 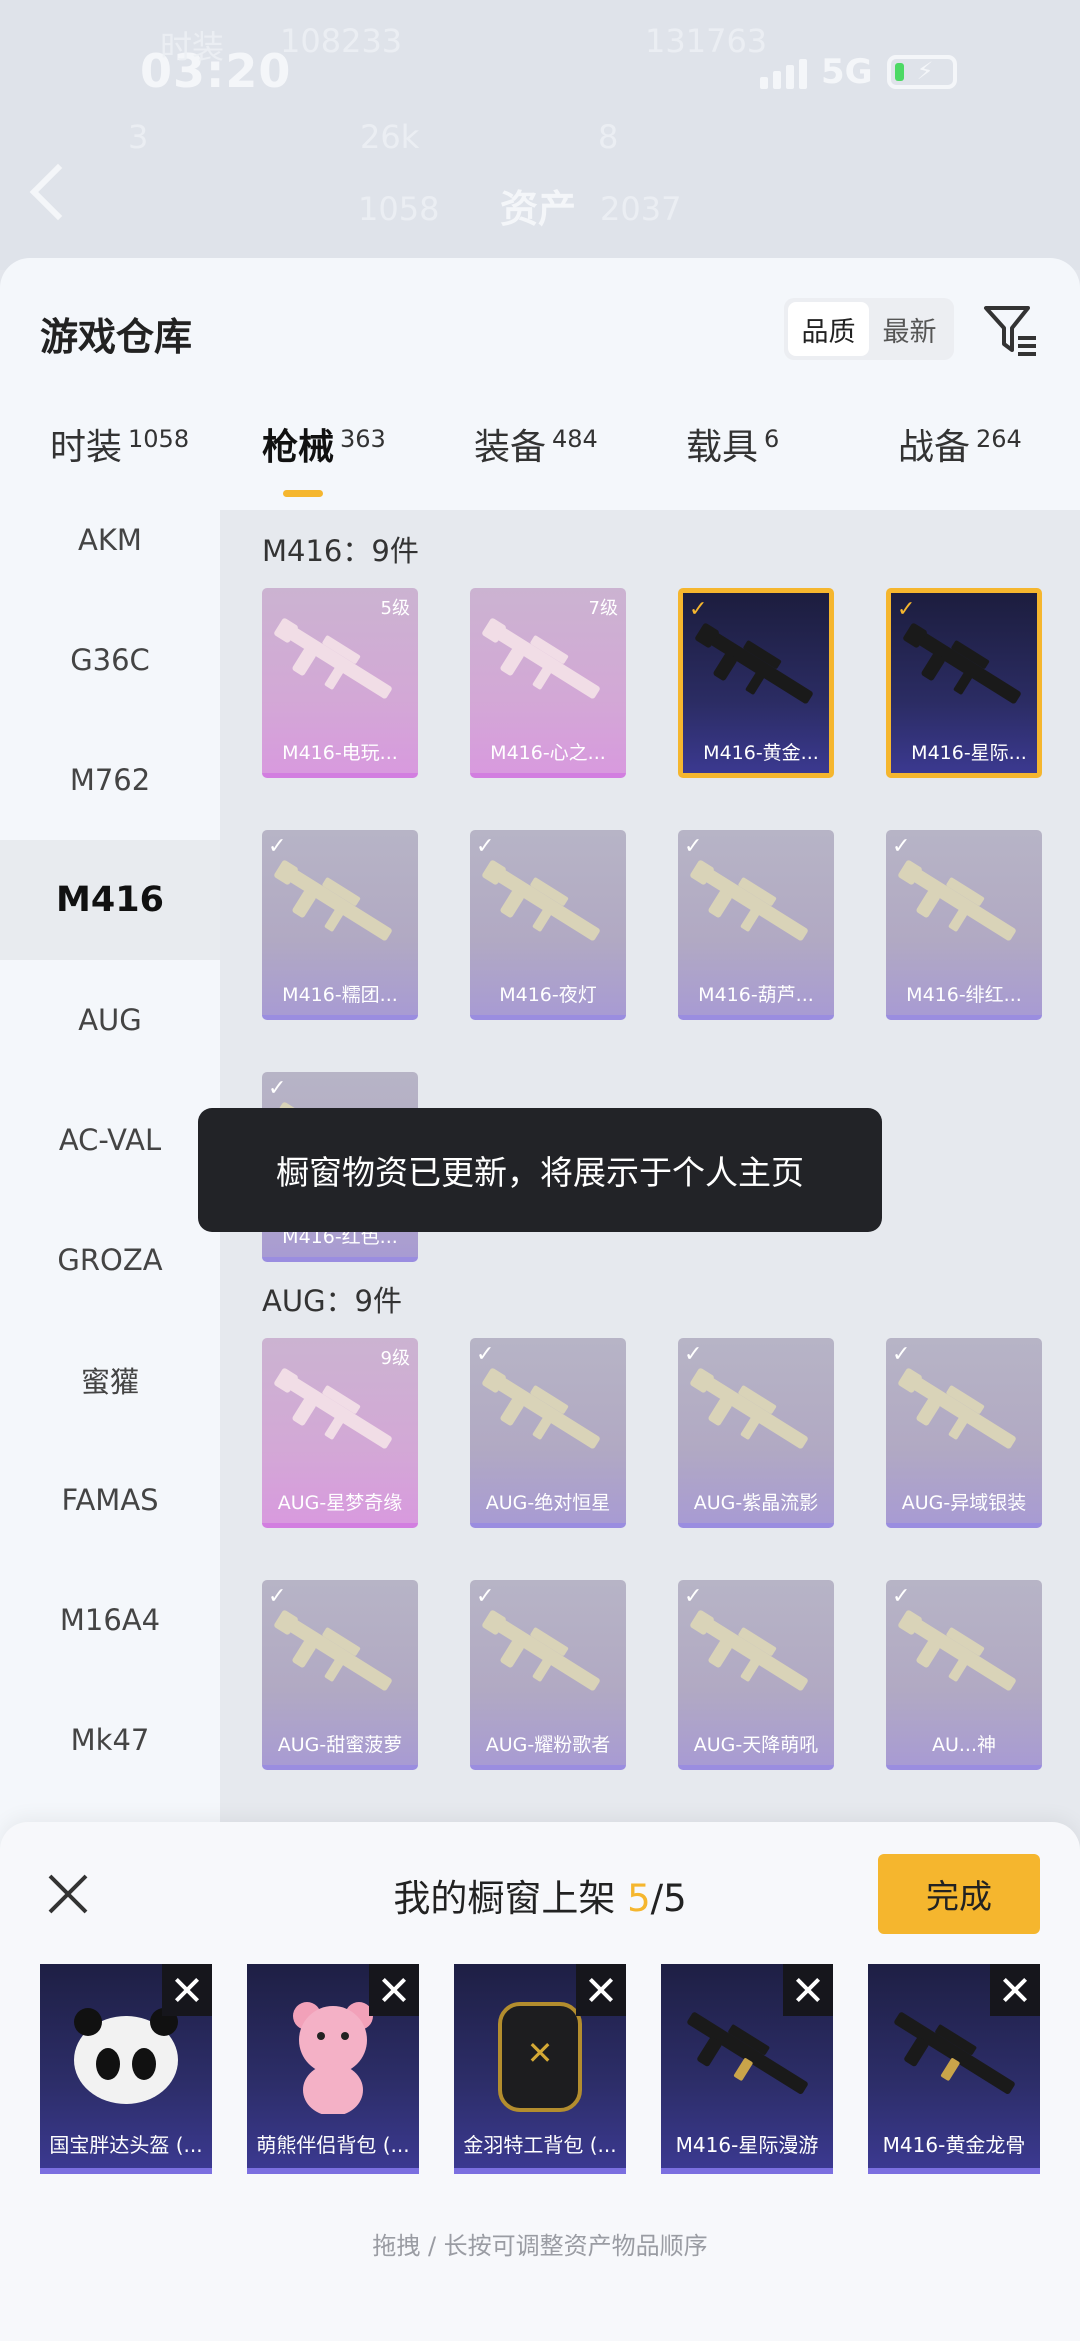 I want to click on skin-label: AUG-耀粉歌者, so click(x=548, y=1745).